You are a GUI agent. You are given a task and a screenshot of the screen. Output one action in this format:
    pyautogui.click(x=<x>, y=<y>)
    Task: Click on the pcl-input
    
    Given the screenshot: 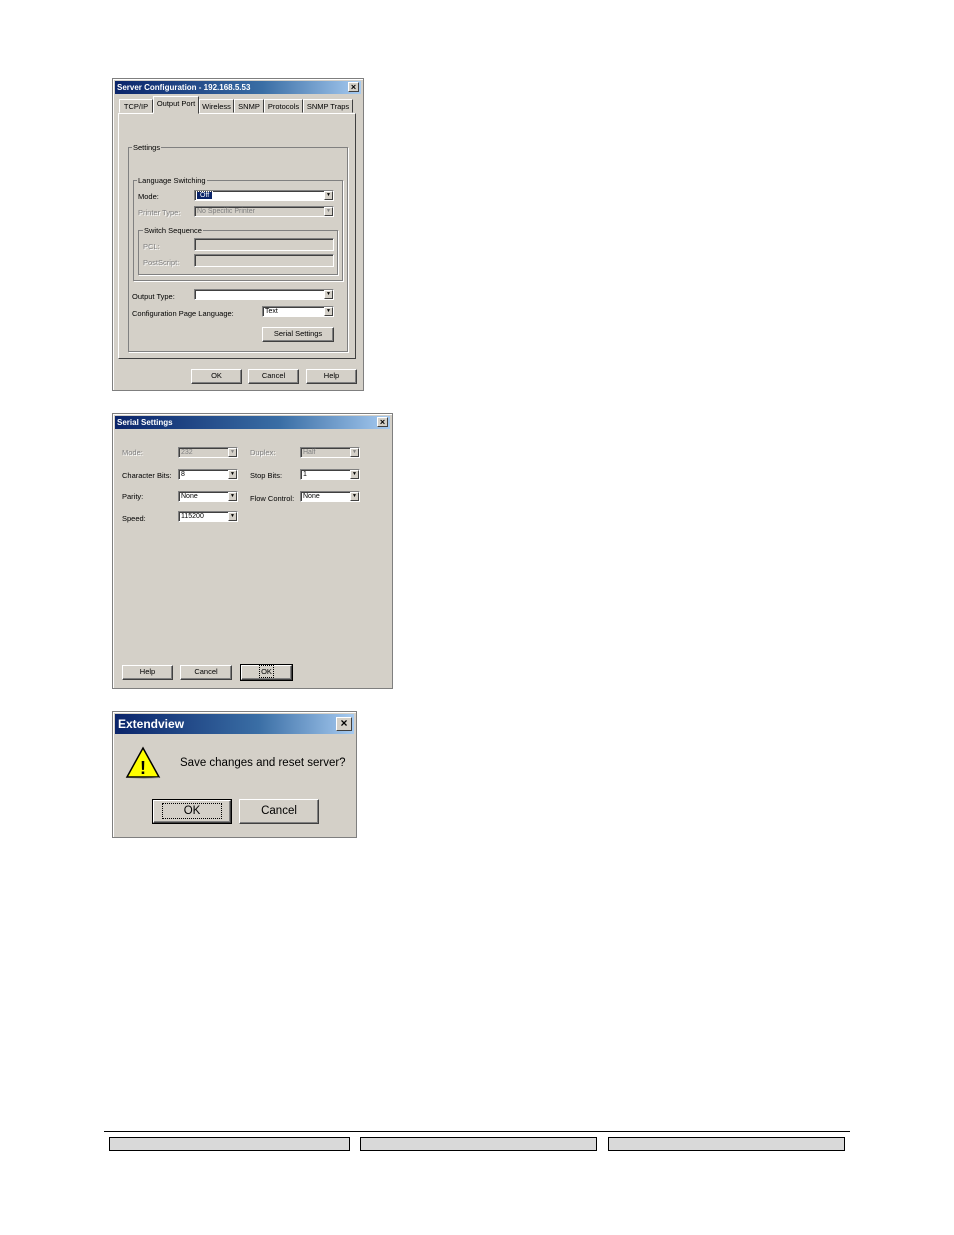 What is the action you would take?
    pyautogui.click(x=264, y=244)
    